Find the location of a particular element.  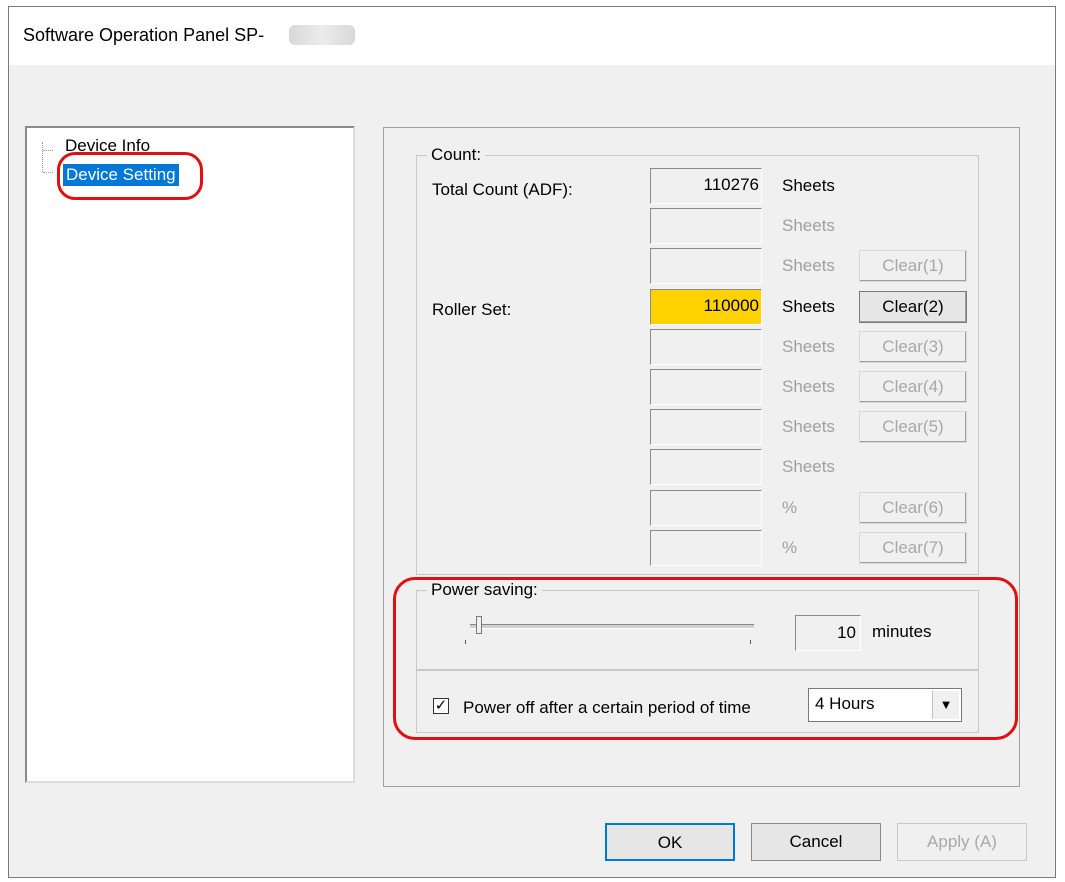

title-bar: Software Operation Panel SP- is located at coordinates (532, 36).